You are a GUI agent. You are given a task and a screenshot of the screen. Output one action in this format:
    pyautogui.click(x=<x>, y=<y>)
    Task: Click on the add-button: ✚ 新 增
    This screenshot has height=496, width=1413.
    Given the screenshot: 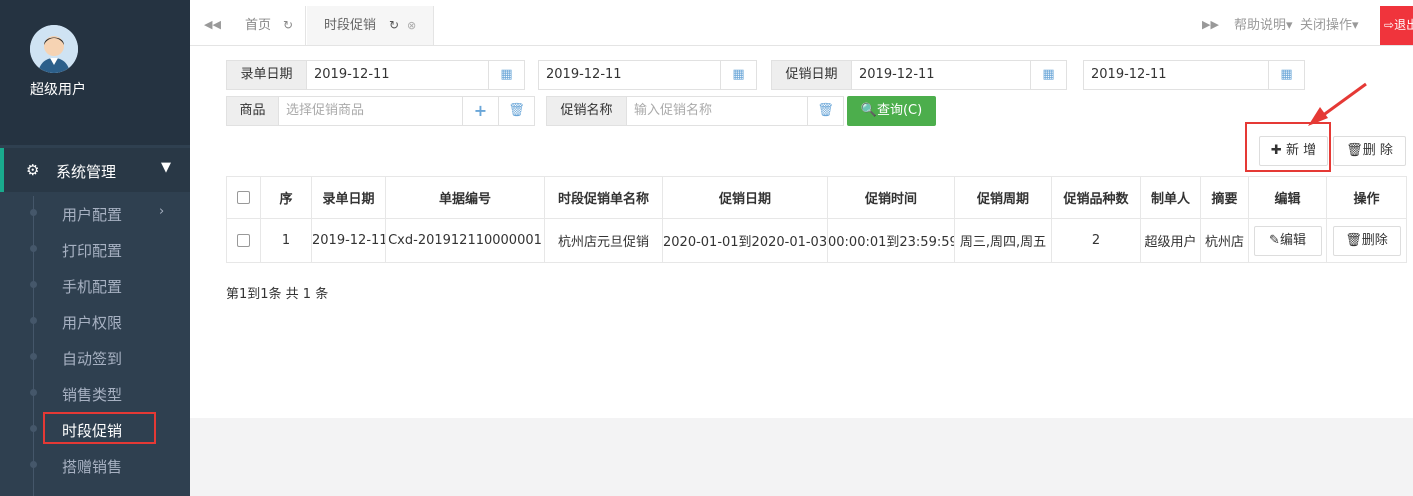 What is the action you would take?
    pyautogui.click(x=1293, y=151)
    